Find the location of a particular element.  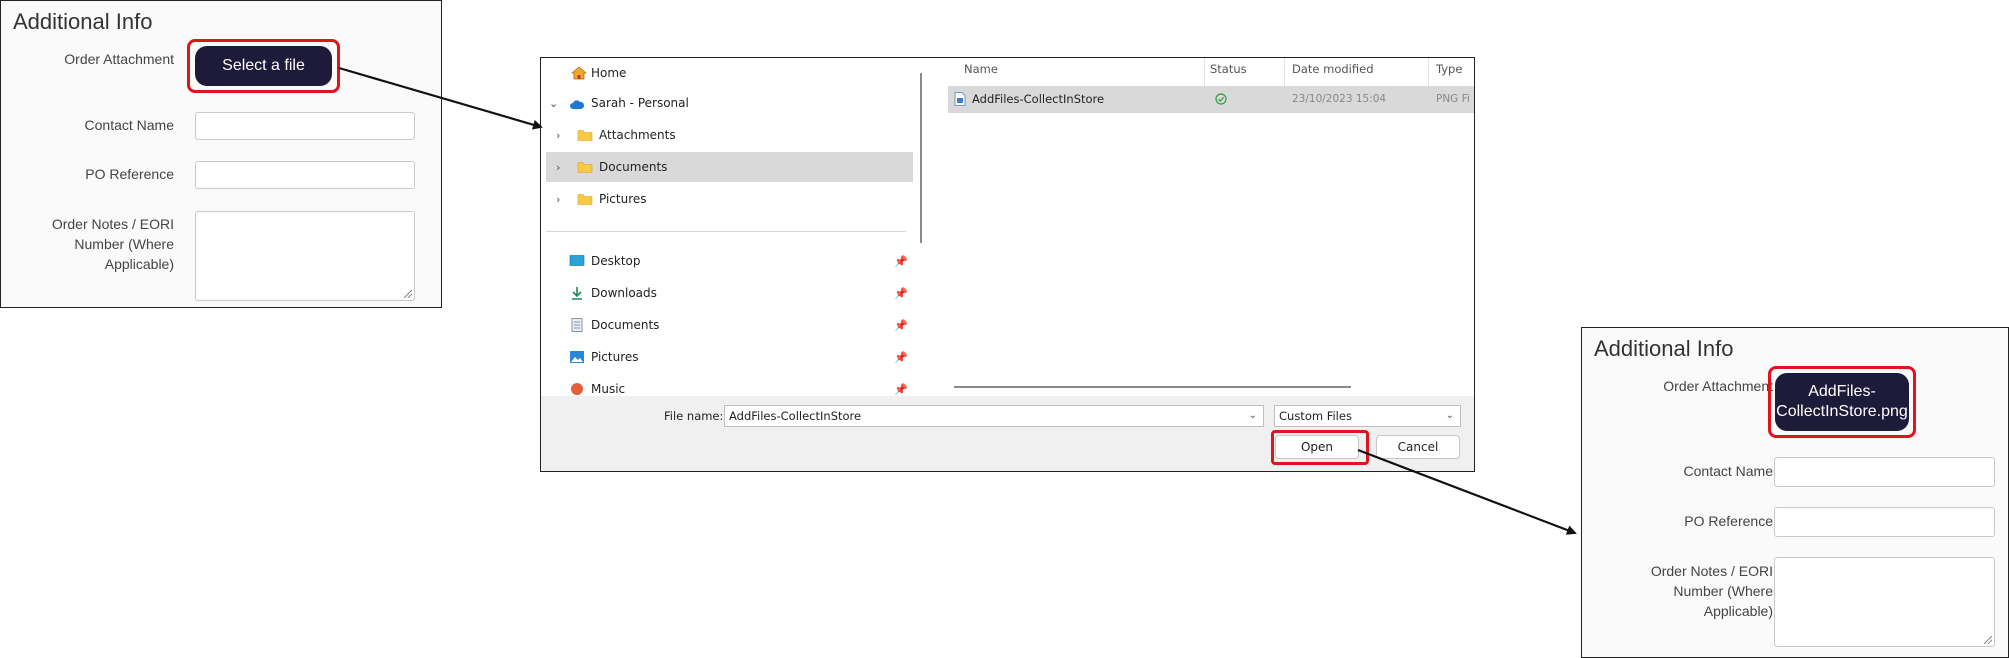

arrow-to-result is located at coordinates (1467, 491).